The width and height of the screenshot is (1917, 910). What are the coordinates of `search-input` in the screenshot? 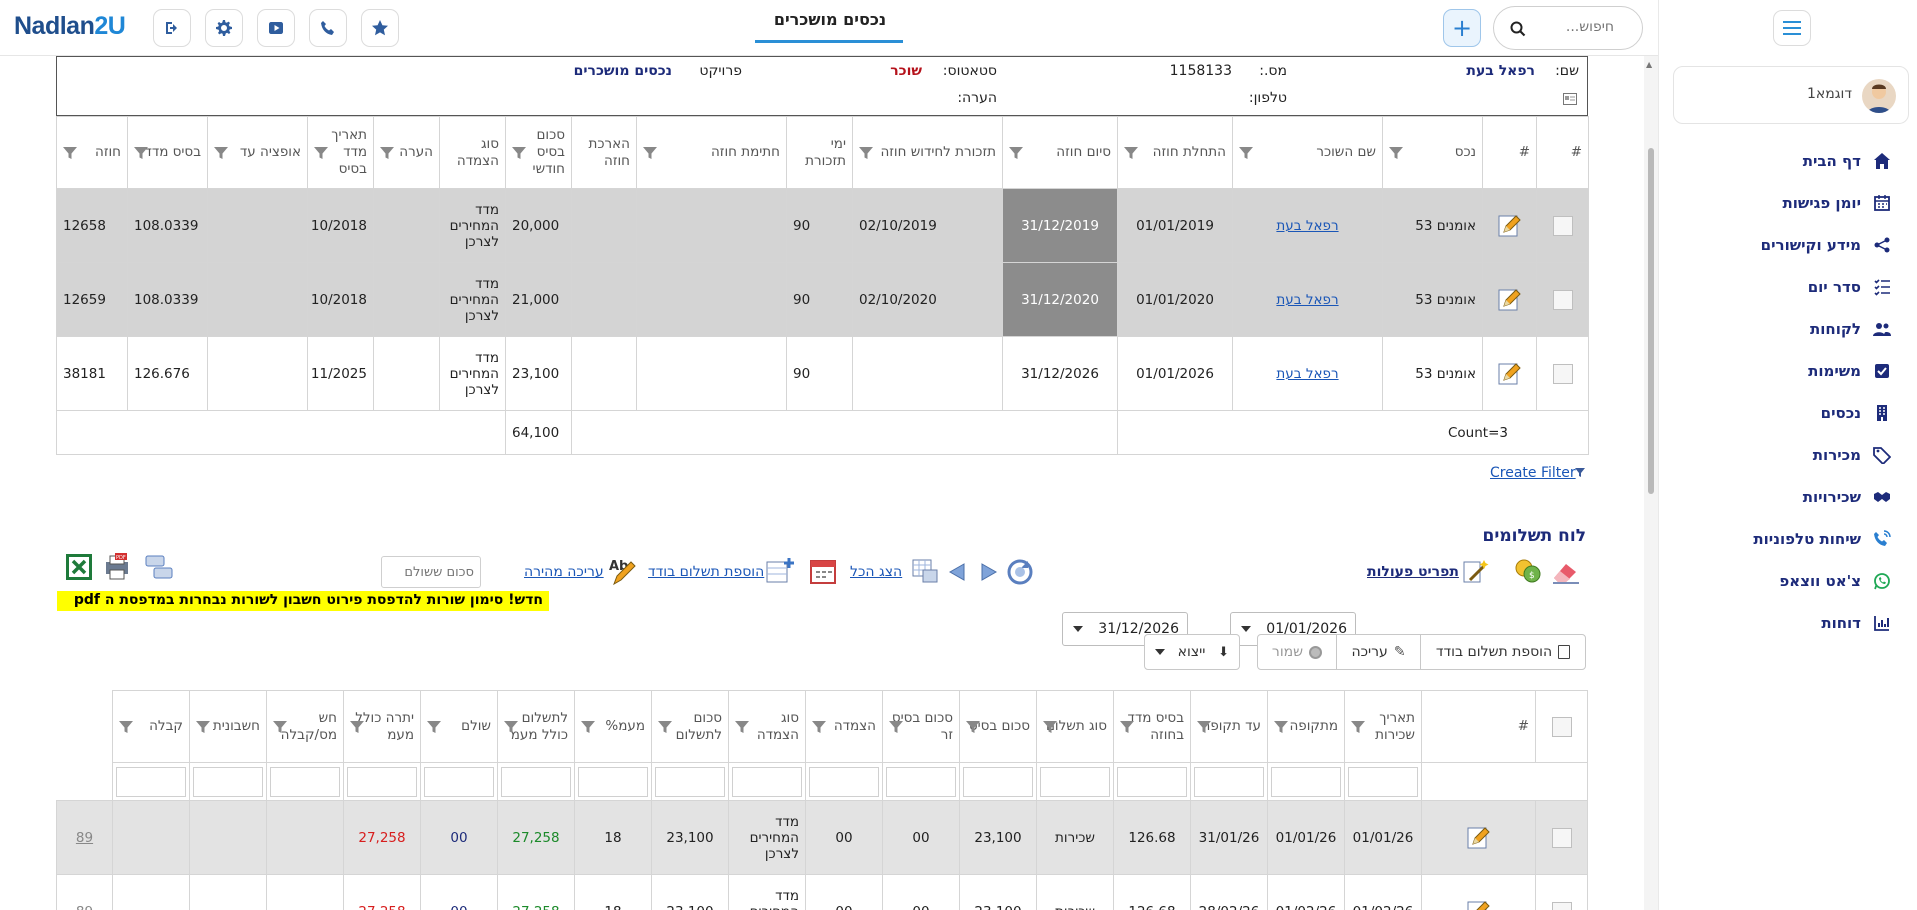 It's located at (1576, 27).